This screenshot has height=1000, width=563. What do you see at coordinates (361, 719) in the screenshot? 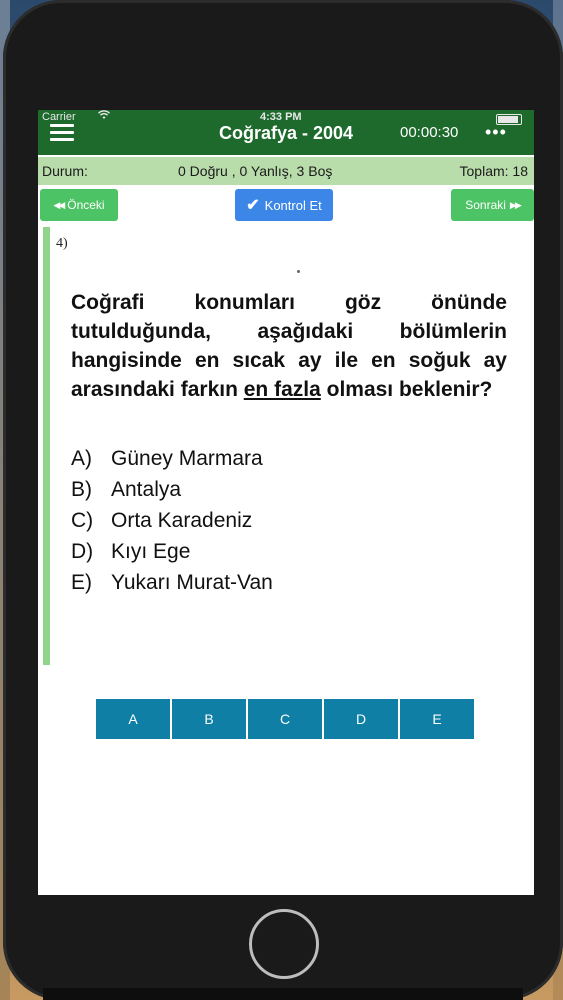
I see `answer-button-d: D` at bounding box center [361, 719].